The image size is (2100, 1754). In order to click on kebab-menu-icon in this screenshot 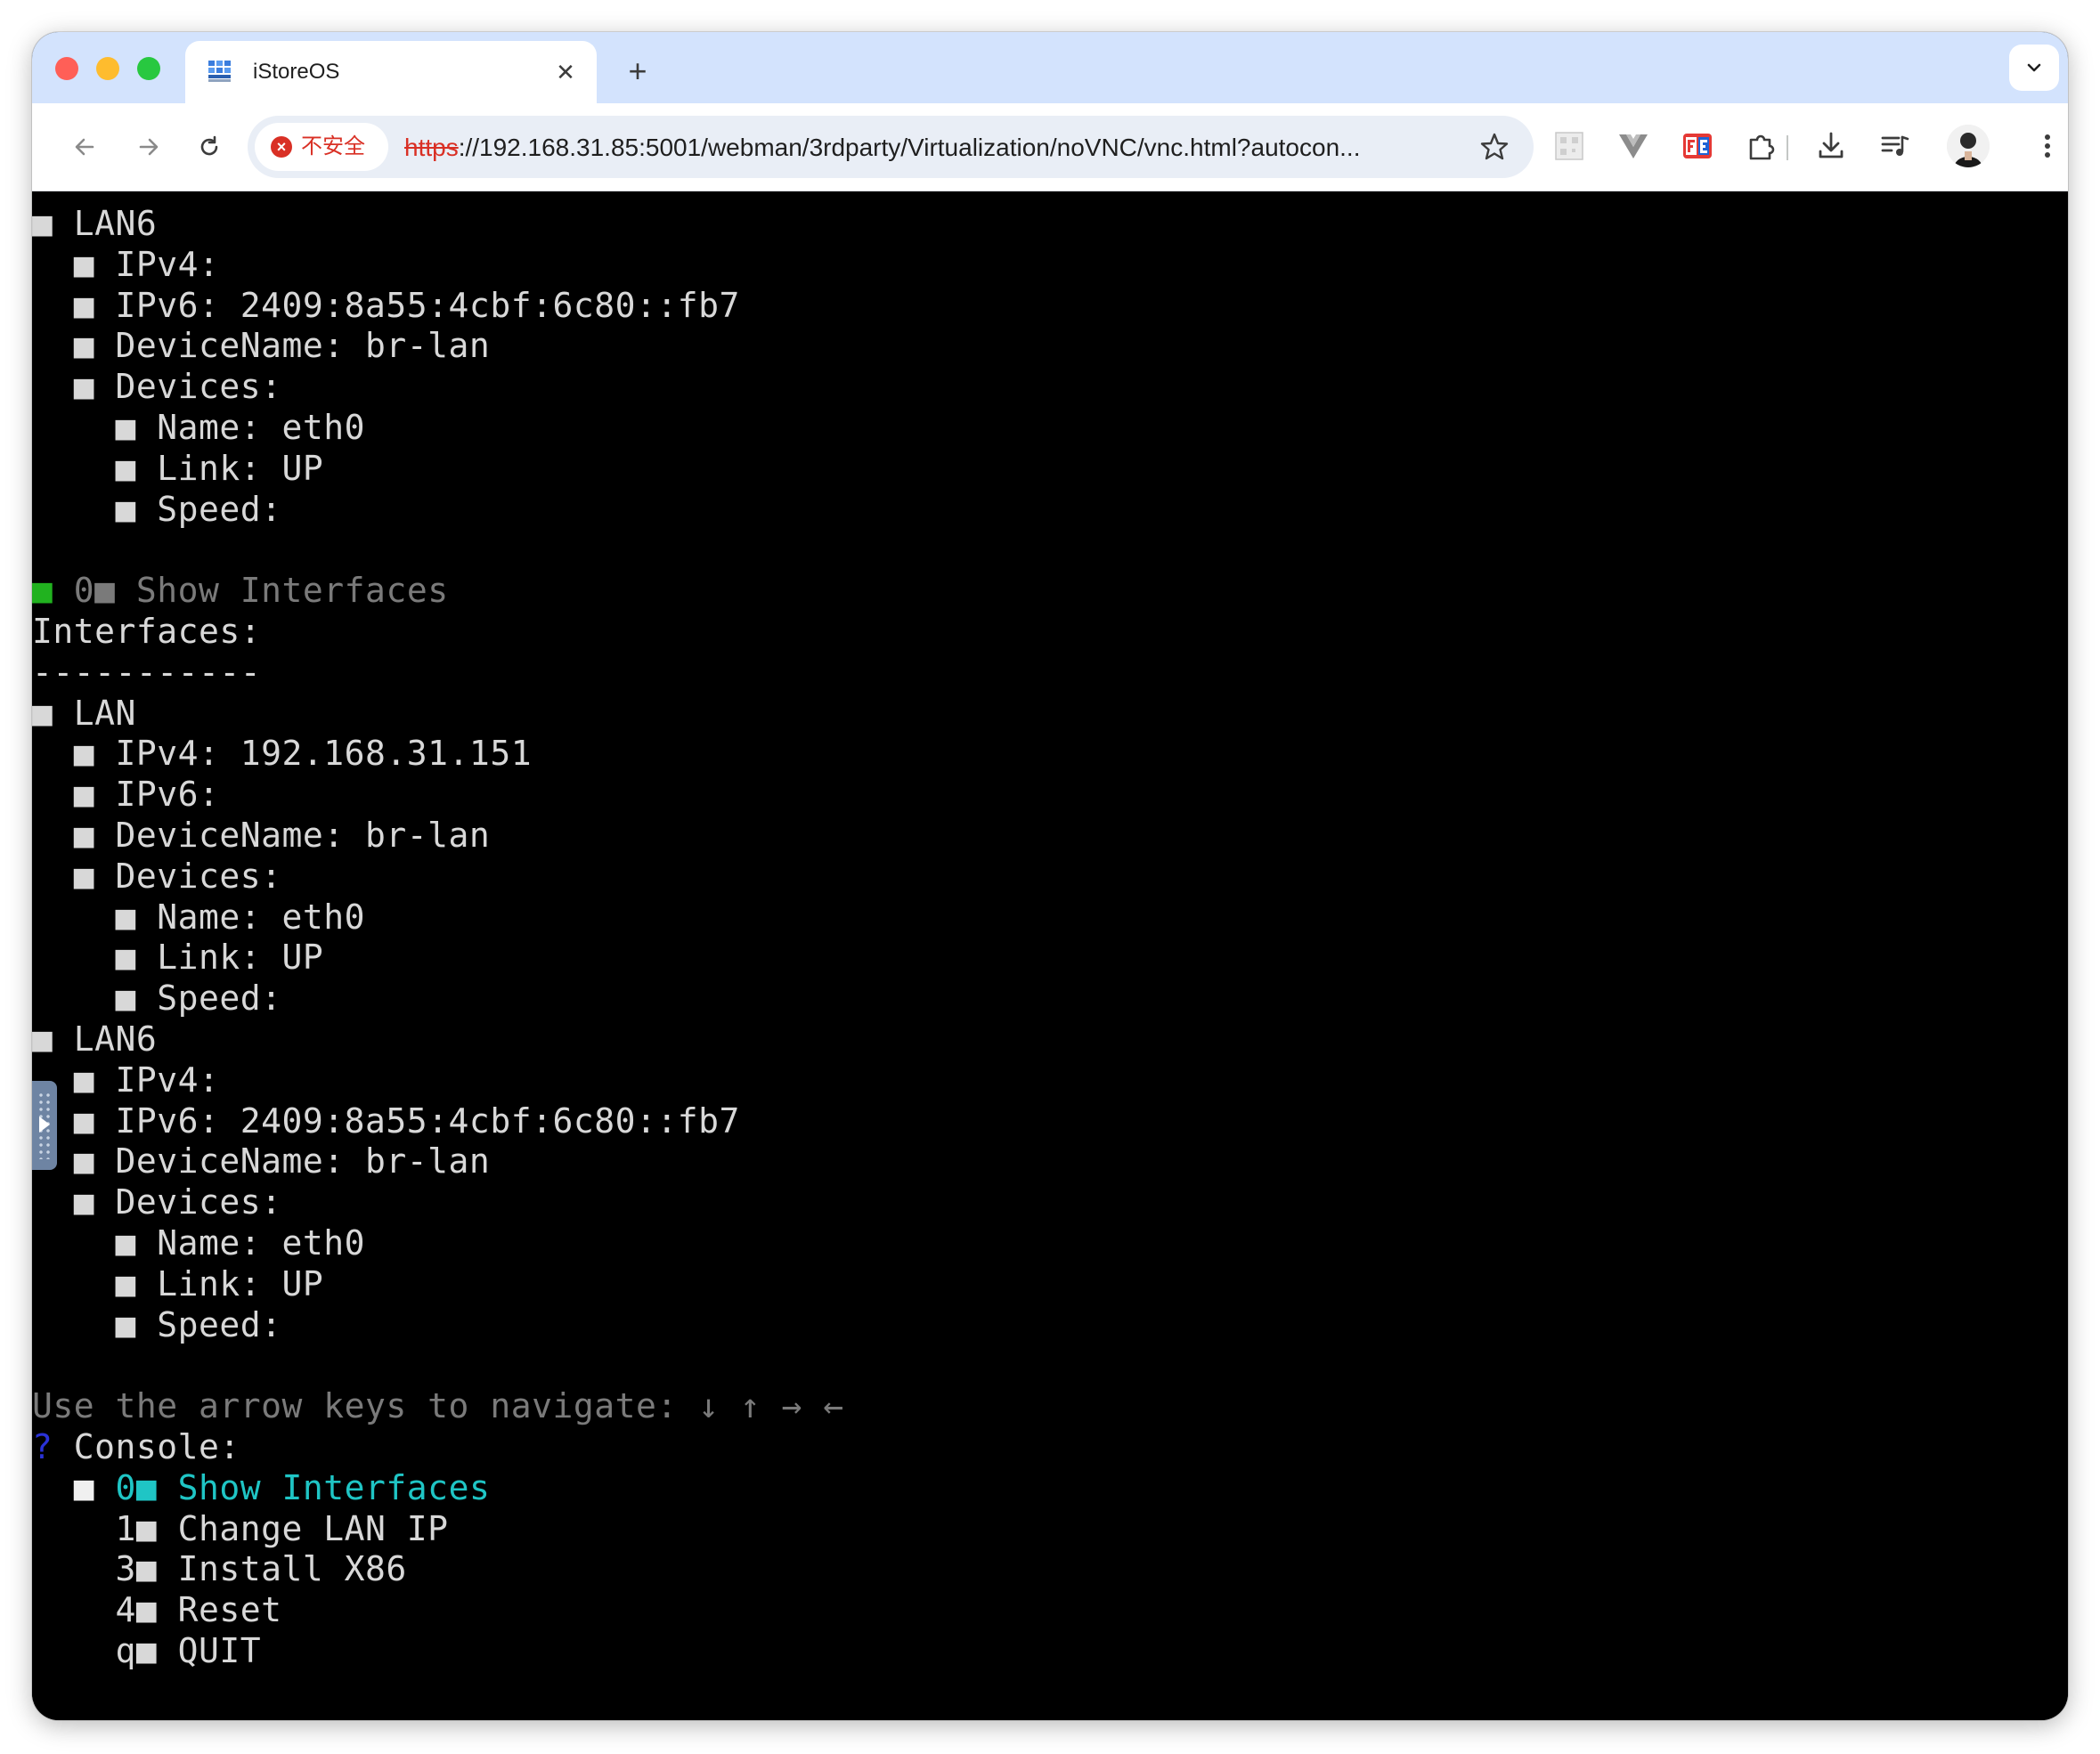, I will do `click(2053, 146)`.